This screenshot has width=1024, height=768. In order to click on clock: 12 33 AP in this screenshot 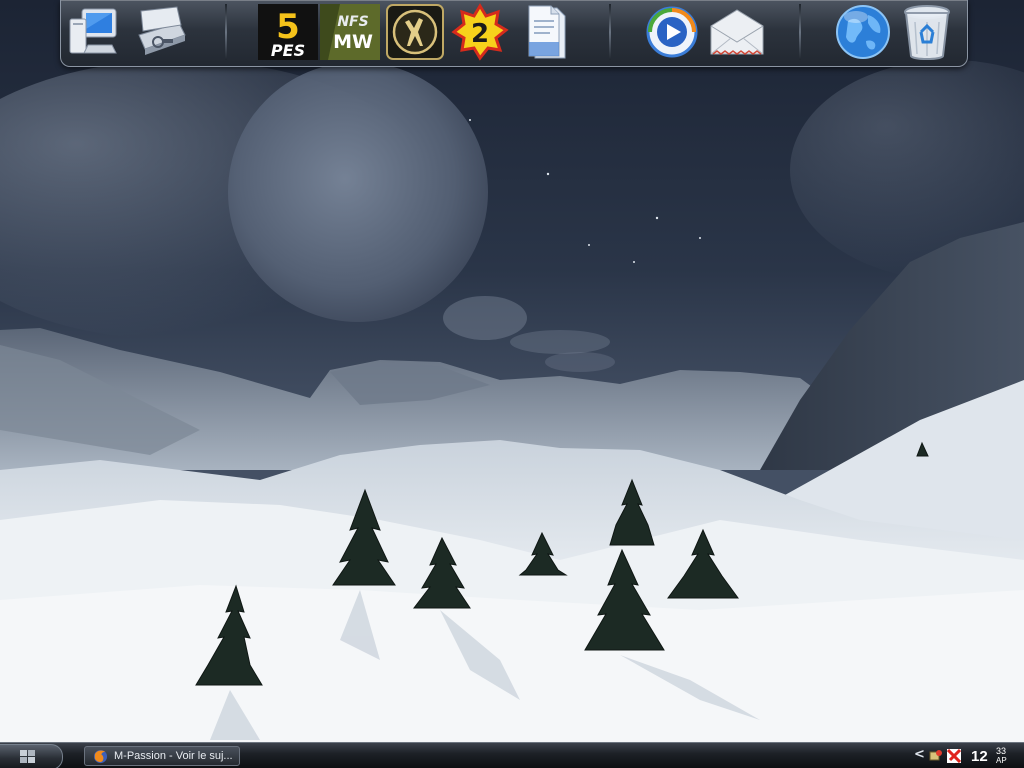, I will do `click(996, 757)`.